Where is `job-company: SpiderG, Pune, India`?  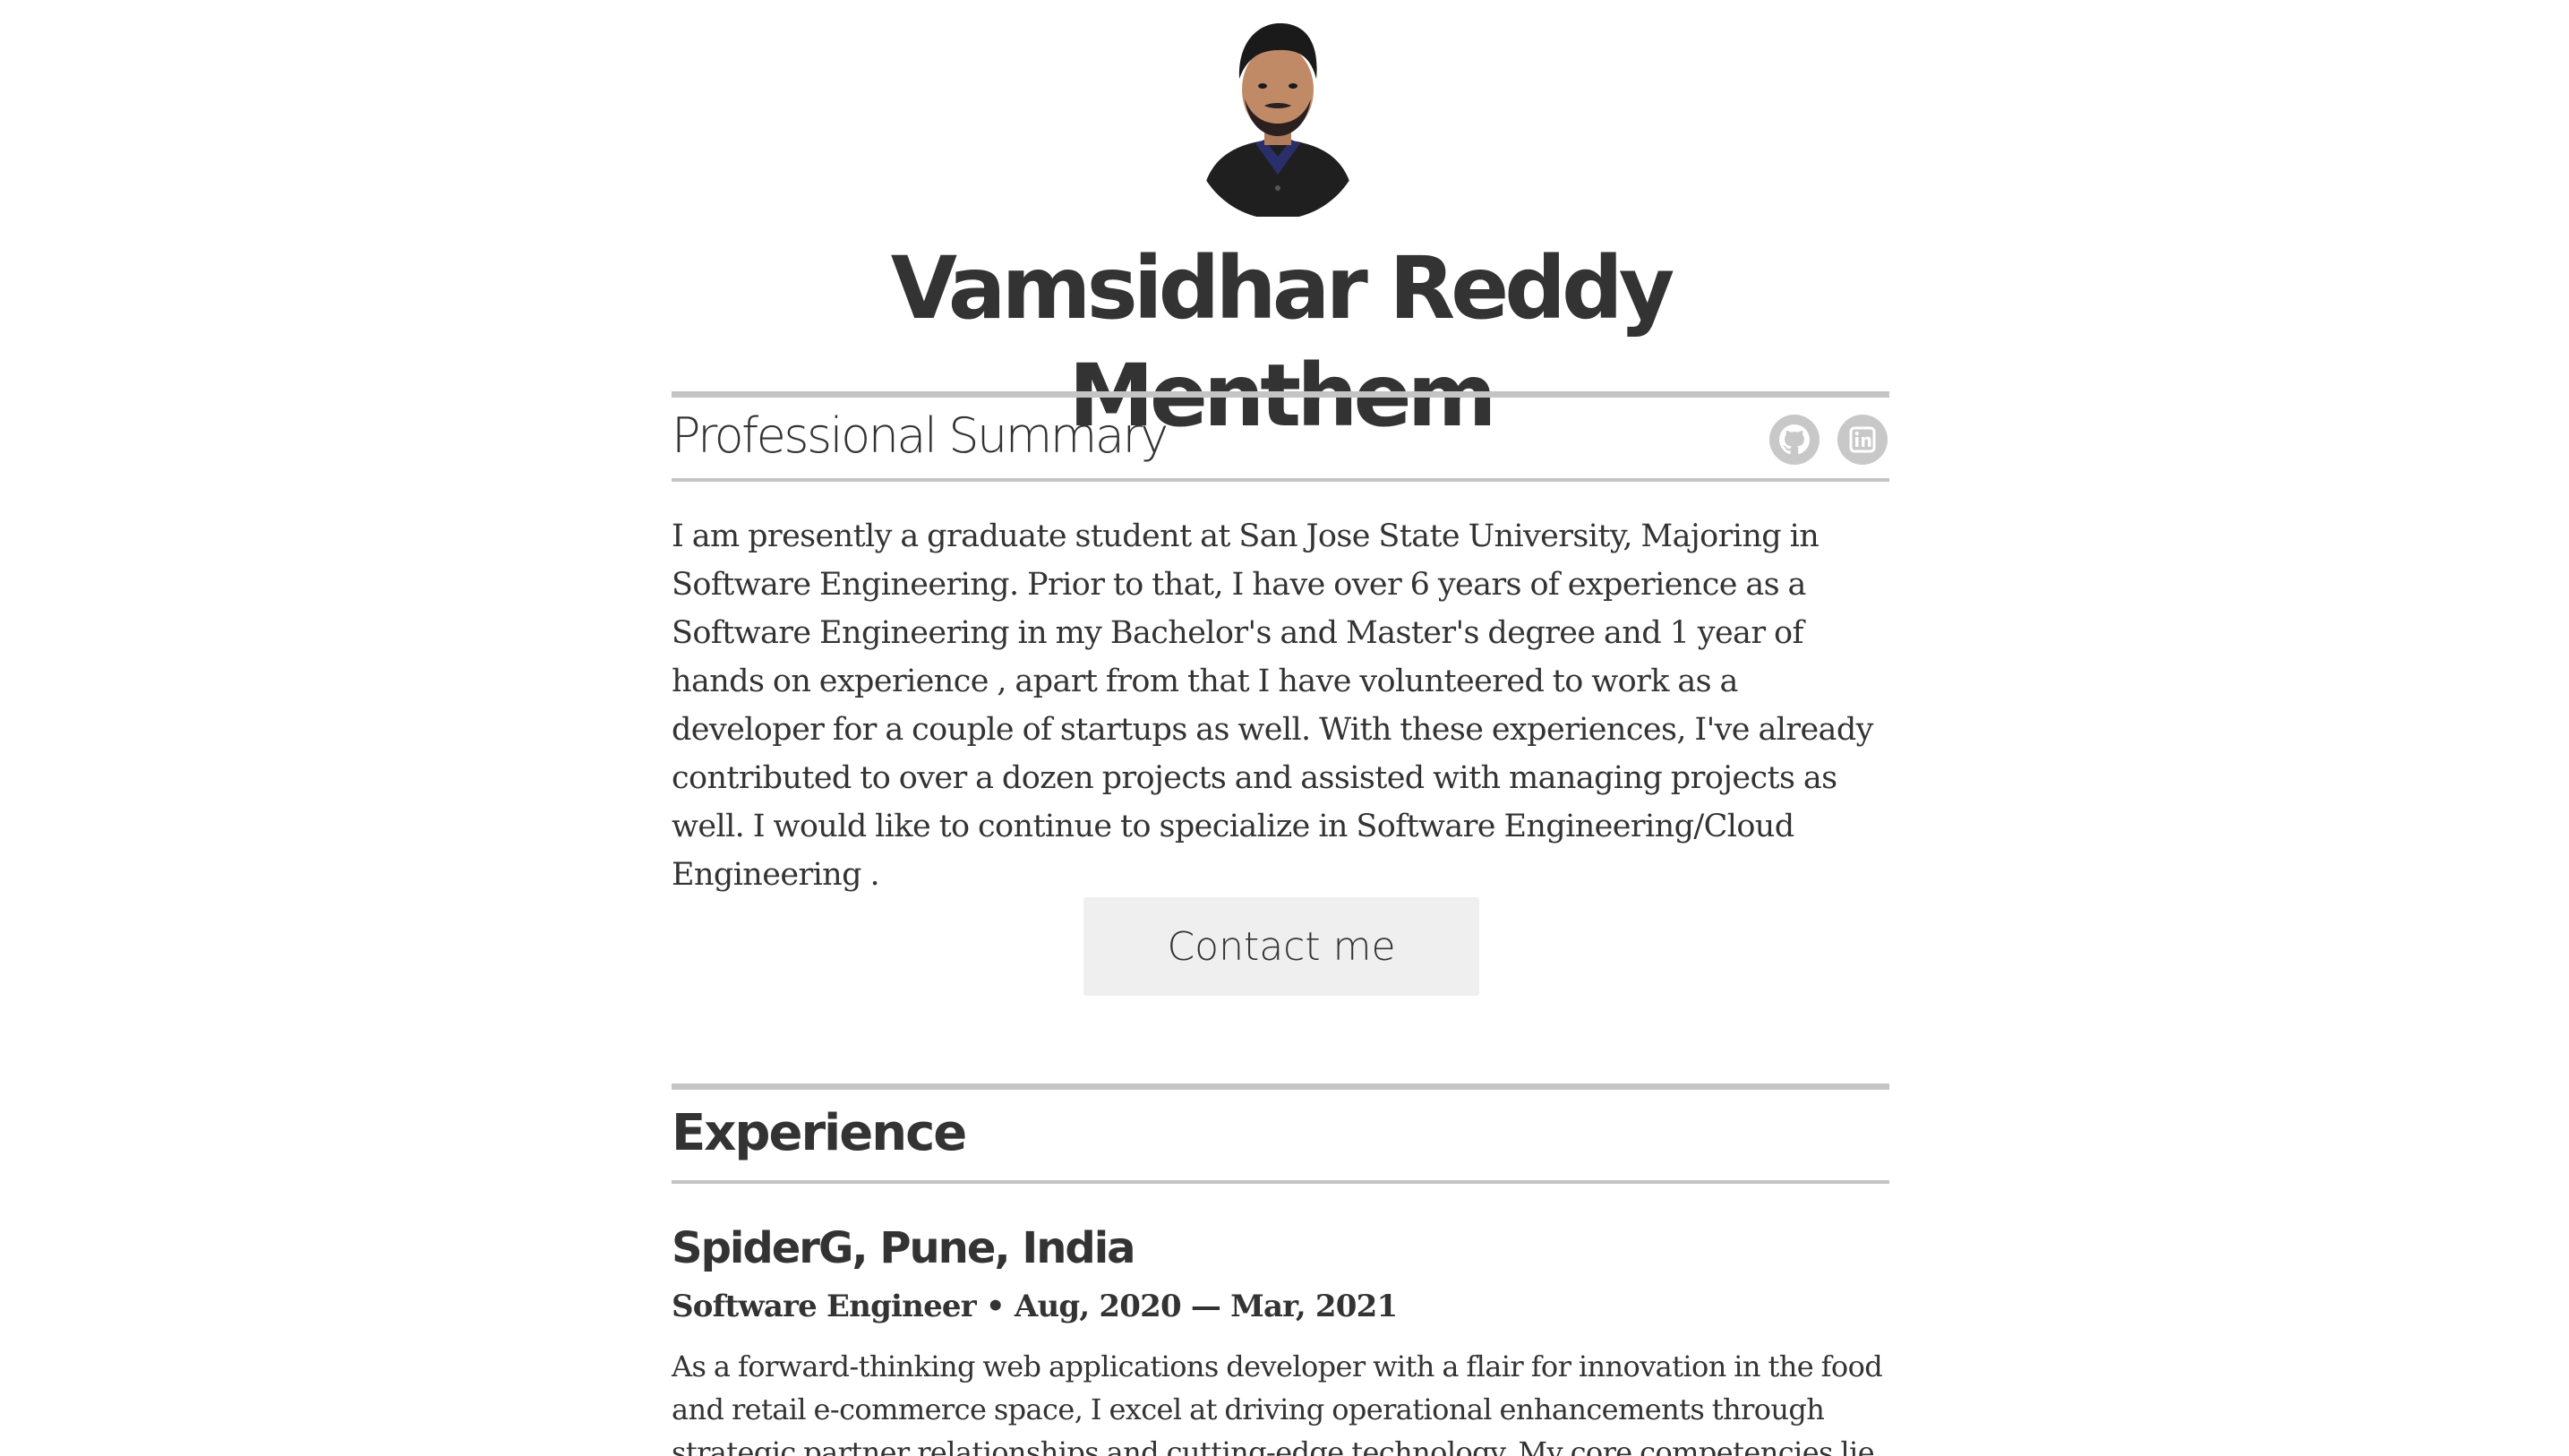
job-company: SpiderG, Pune, India is located at coordinates (904, 1248).